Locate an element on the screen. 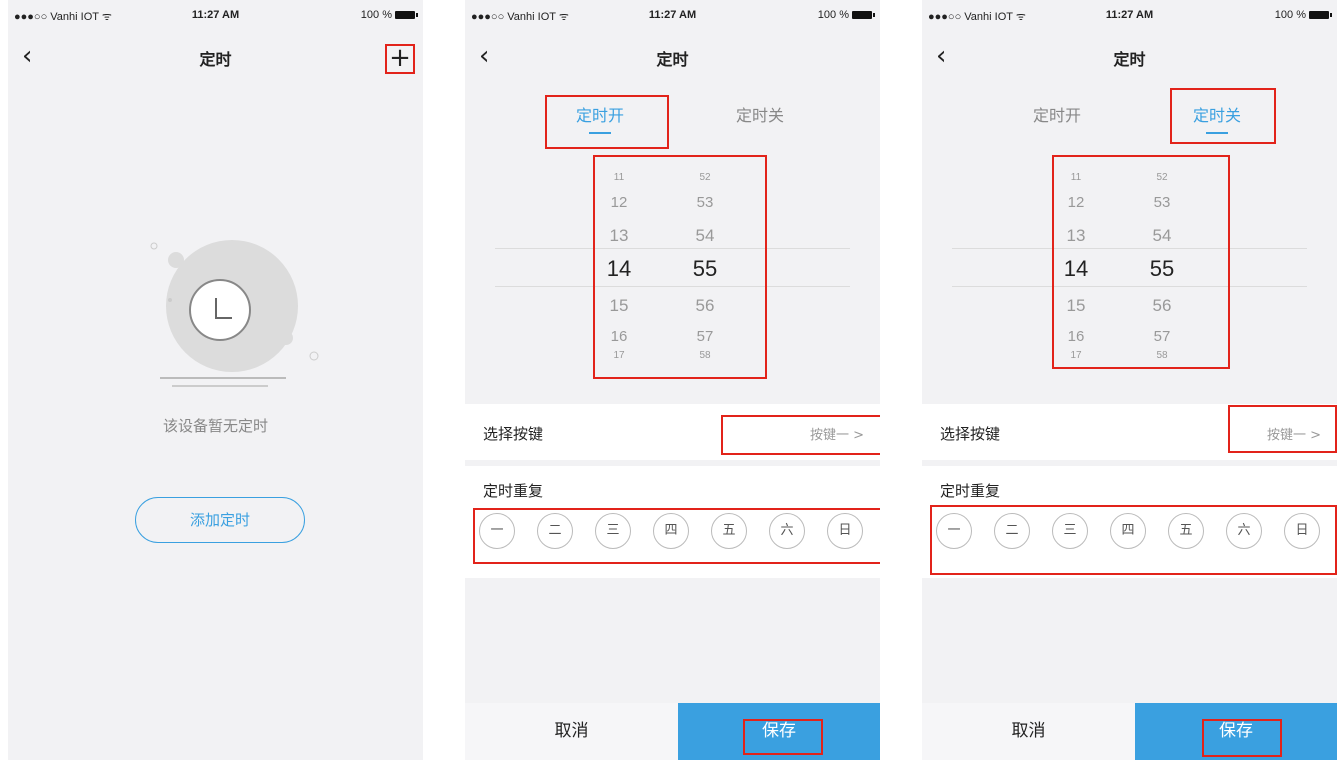 This screenshot has width=1340, height=760. tab-label: 定时关 is located at coordinates (759, 115).